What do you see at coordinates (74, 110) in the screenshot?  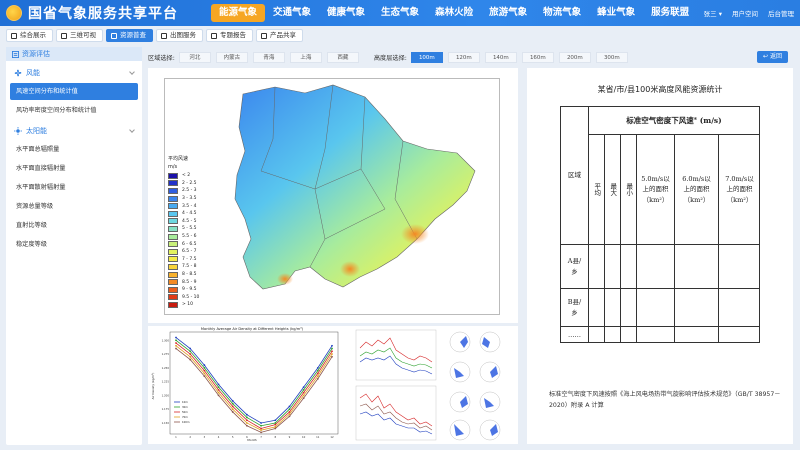 I see `sidebar-item-wind-1: 风功率密度空间分布和统计值` at bounding box center [74, 110].